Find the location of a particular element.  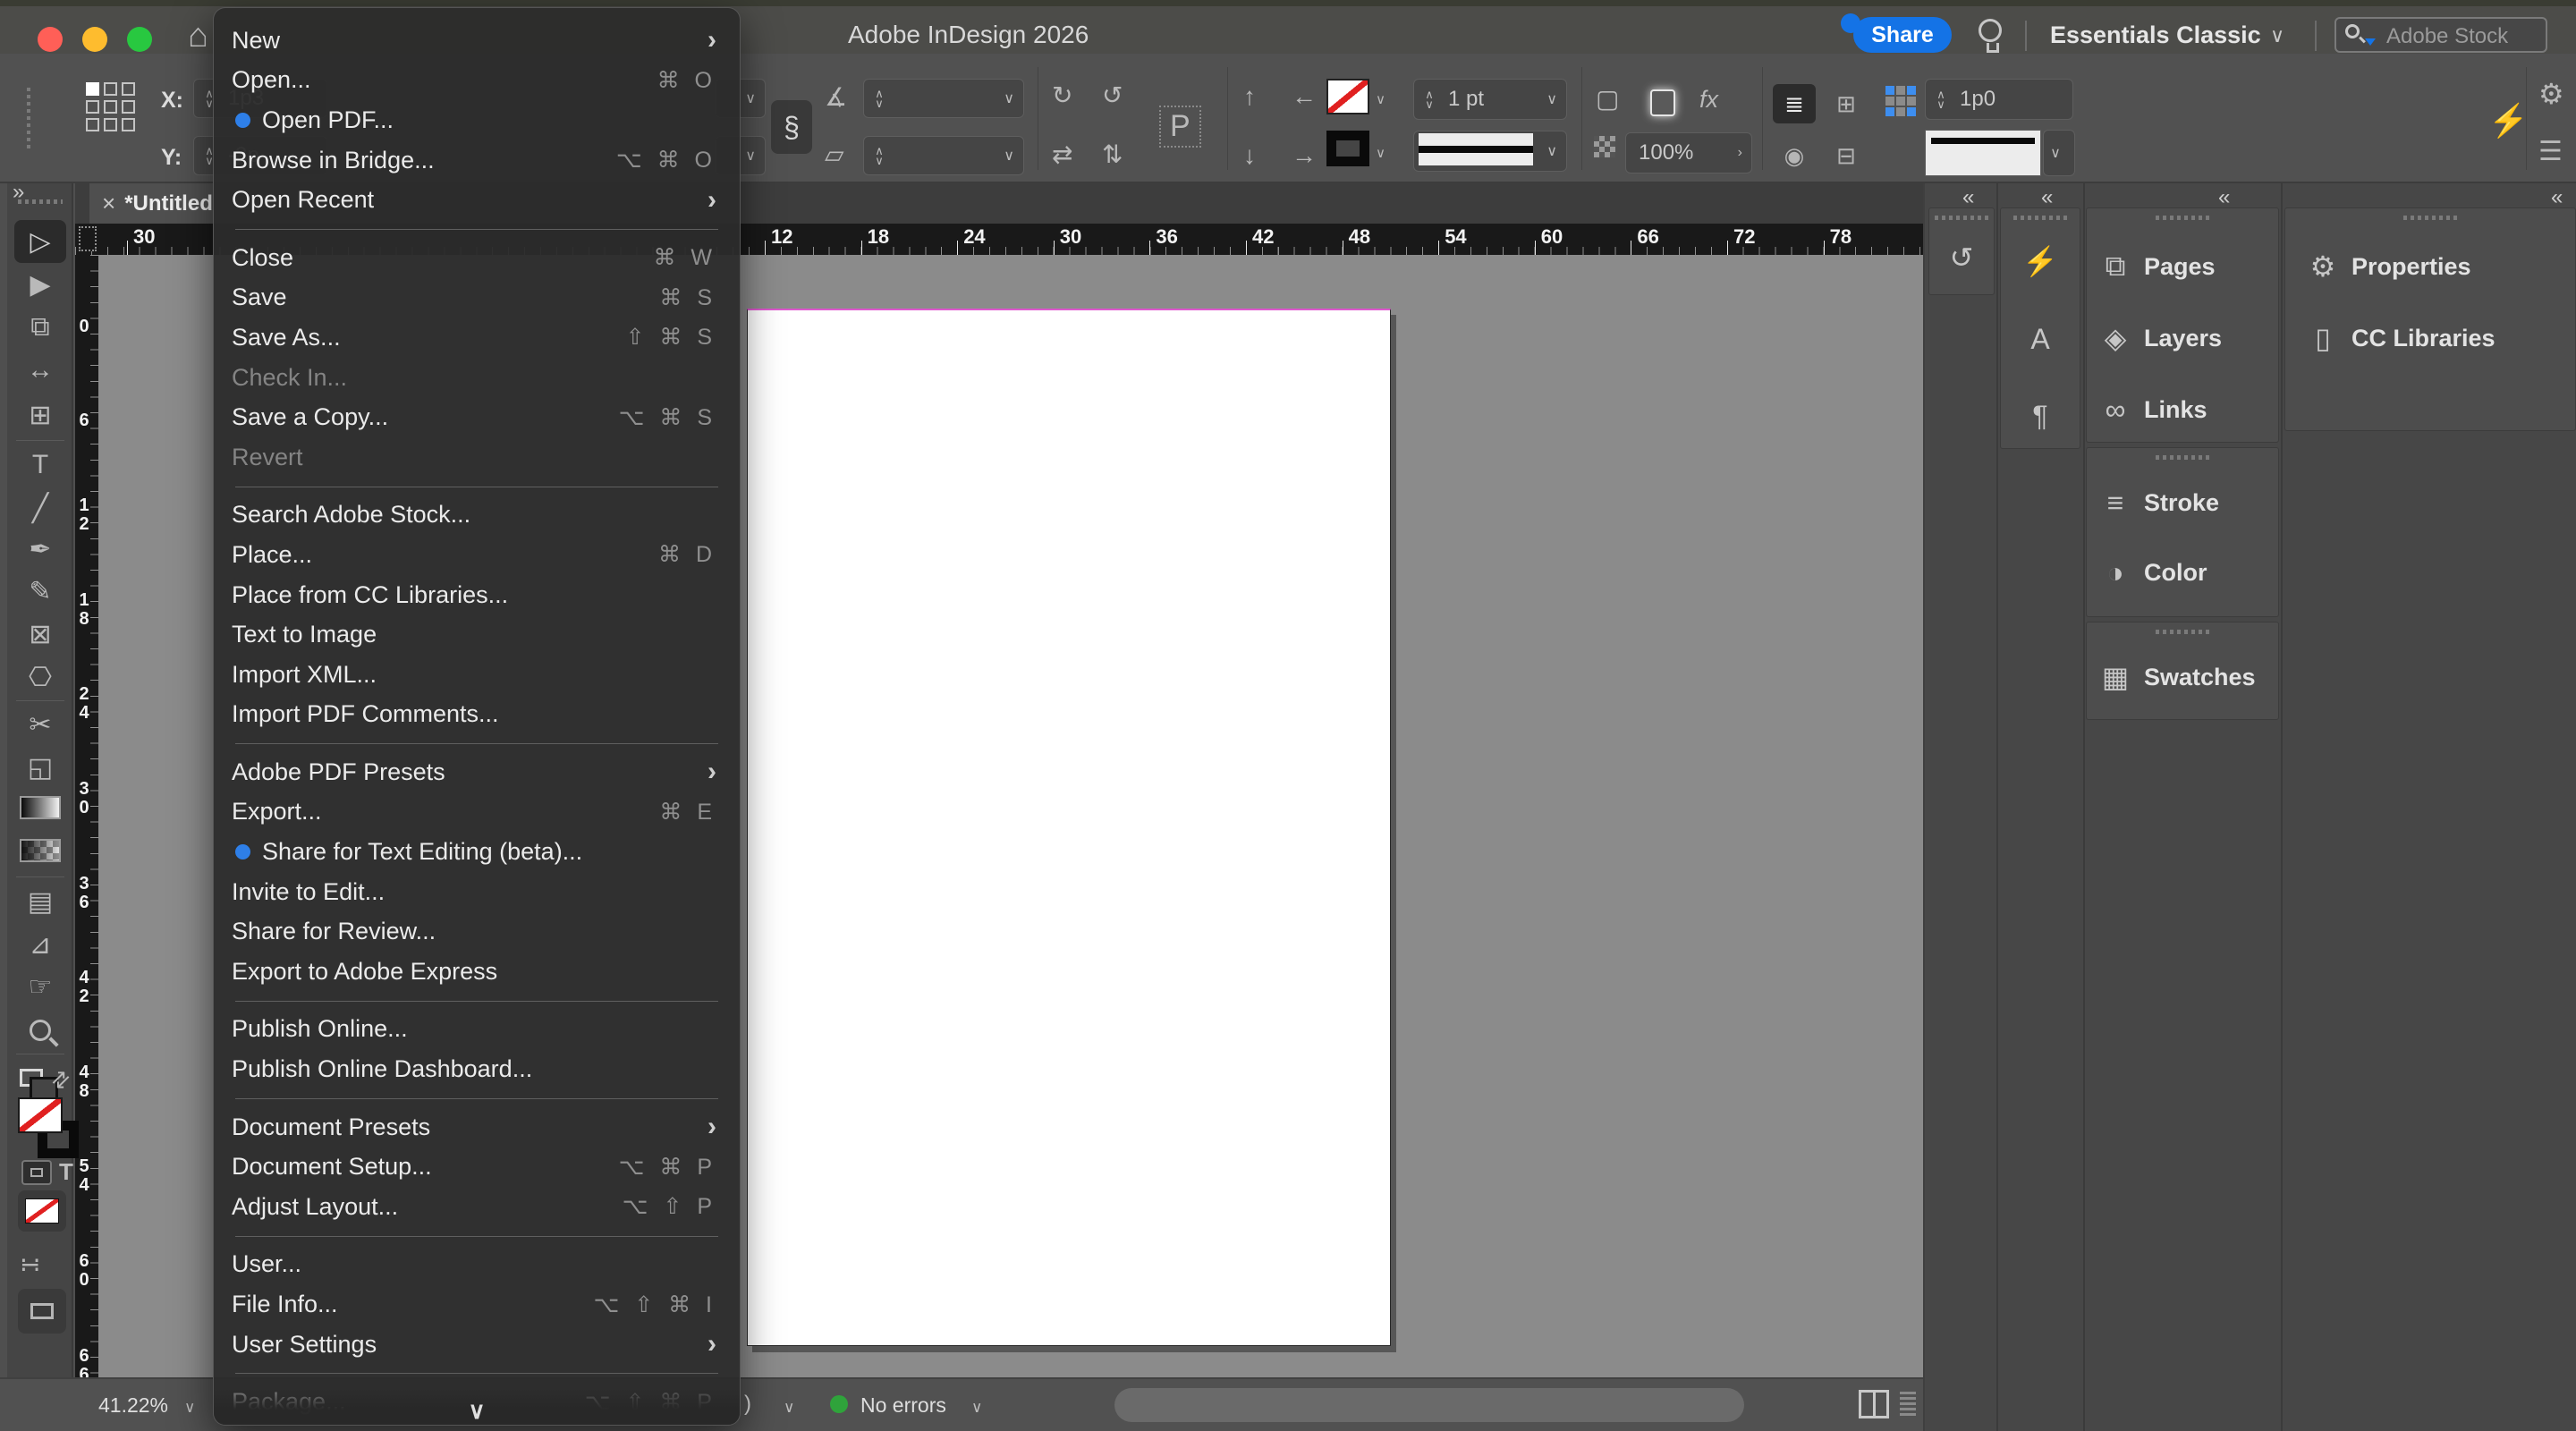

gap-tool: ↔ is located at coordinates (40, 371).